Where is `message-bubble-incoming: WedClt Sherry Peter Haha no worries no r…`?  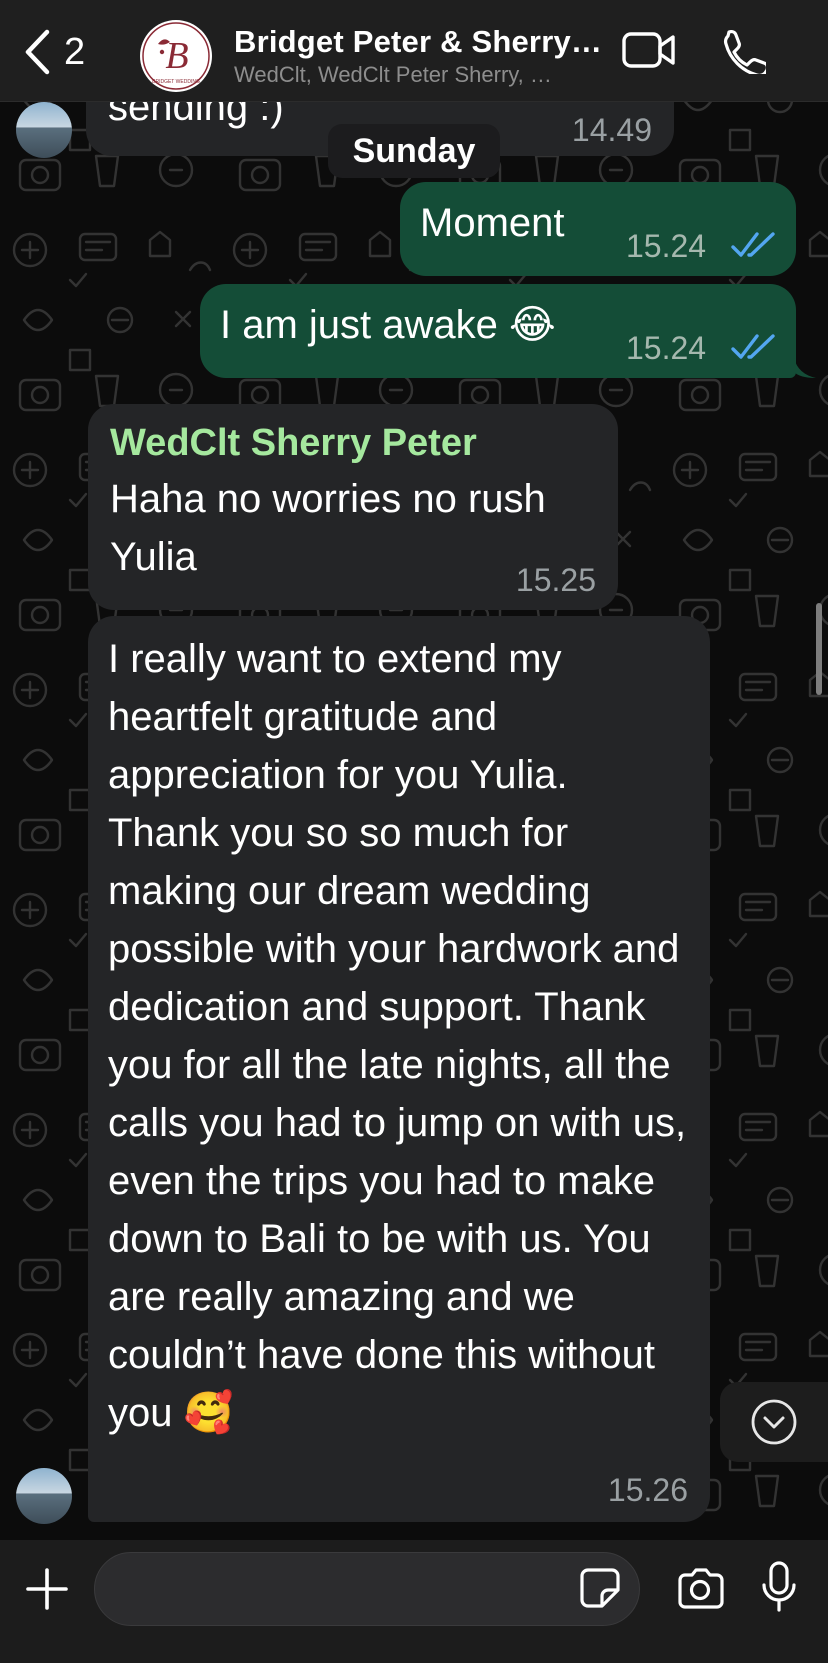 message-bubble-incoming: WedClt Sherry Peter Haha no worries no r… is located at coordinates (353, 507).